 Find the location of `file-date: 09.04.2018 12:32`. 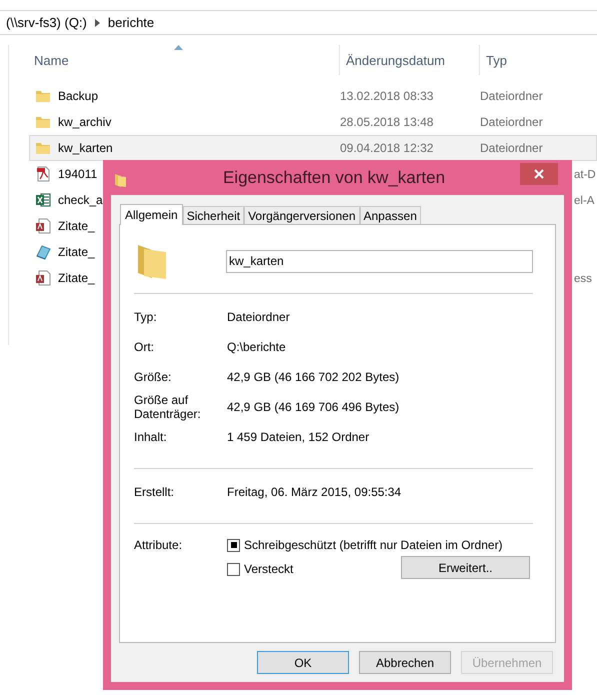

file-date: 09.04.2018 12:32 is located at coordinates (387, 148).